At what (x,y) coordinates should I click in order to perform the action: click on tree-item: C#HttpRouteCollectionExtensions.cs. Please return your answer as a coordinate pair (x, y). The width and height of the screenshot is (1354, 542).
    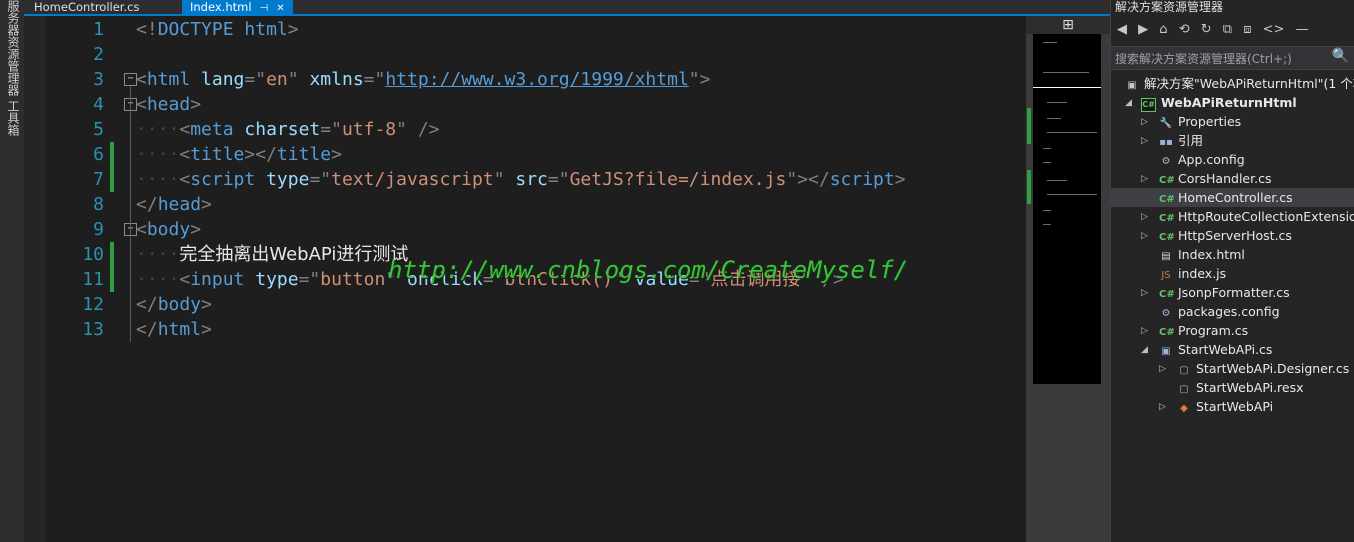
    Looking at the image, I should click on (1256, 216).